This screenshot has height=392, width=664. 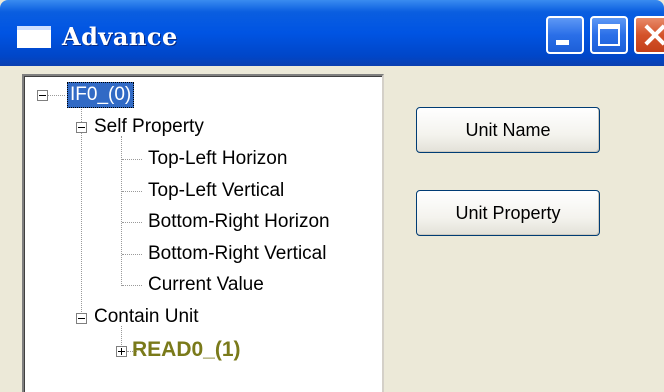 What do you see at coordinates (42, 95) in the screenshot?
I see `collapse-root-icon` at bounding box center [42, 95].